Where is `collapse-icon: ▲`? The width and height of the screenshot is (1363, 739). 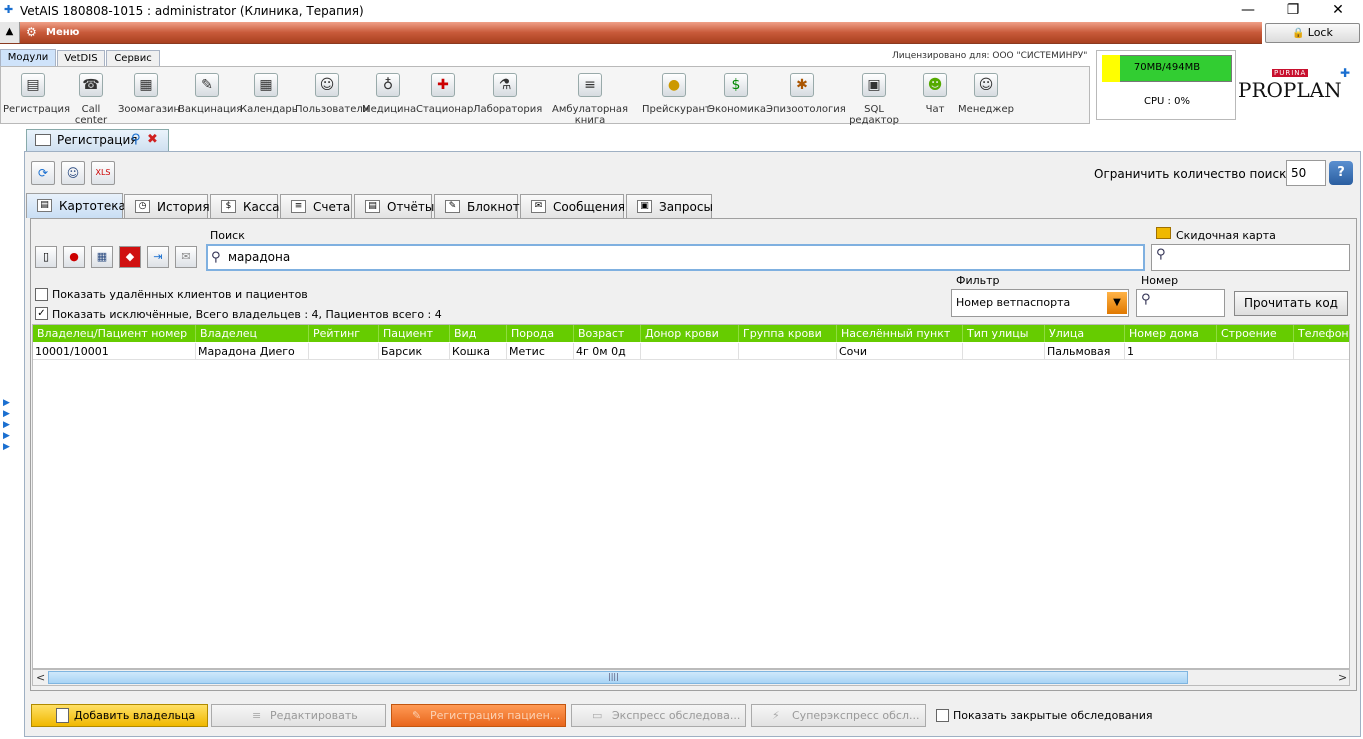
collapse-icon: ▲ is located at coordinates (10, 32).